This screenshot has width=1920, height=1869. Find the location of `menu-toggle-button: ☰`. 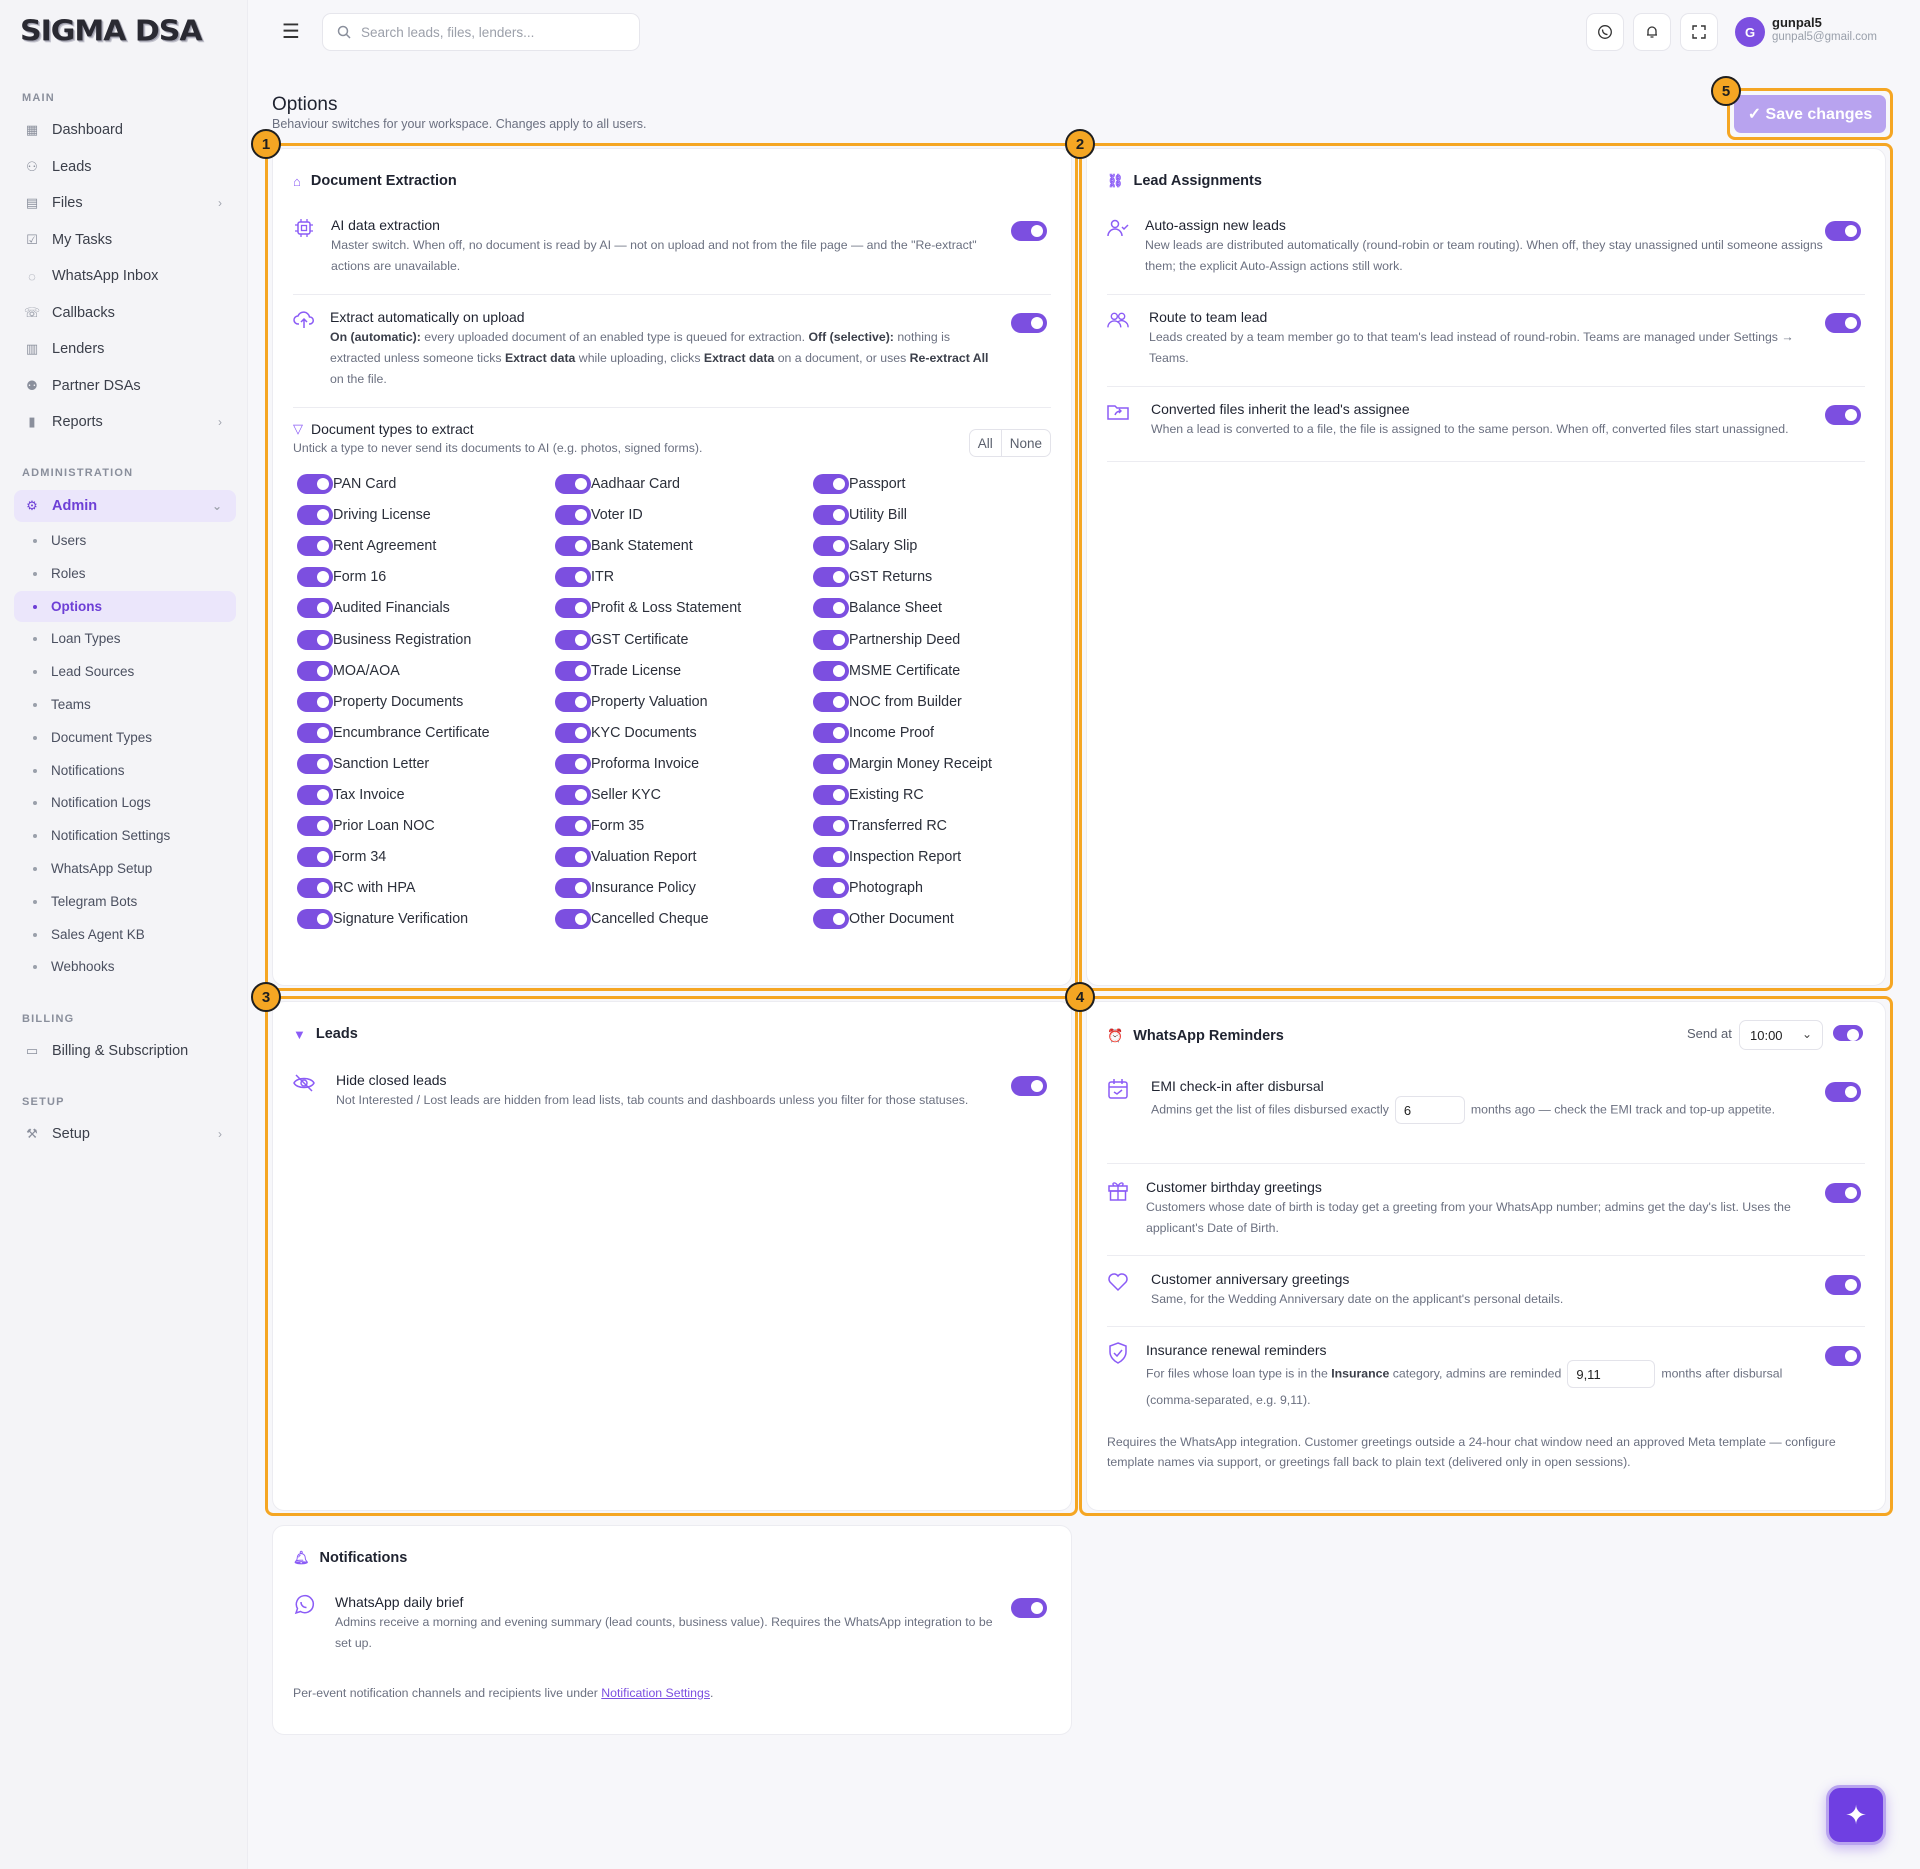

menu-toggle-button: ☰ is located at coordinates (291, 31).